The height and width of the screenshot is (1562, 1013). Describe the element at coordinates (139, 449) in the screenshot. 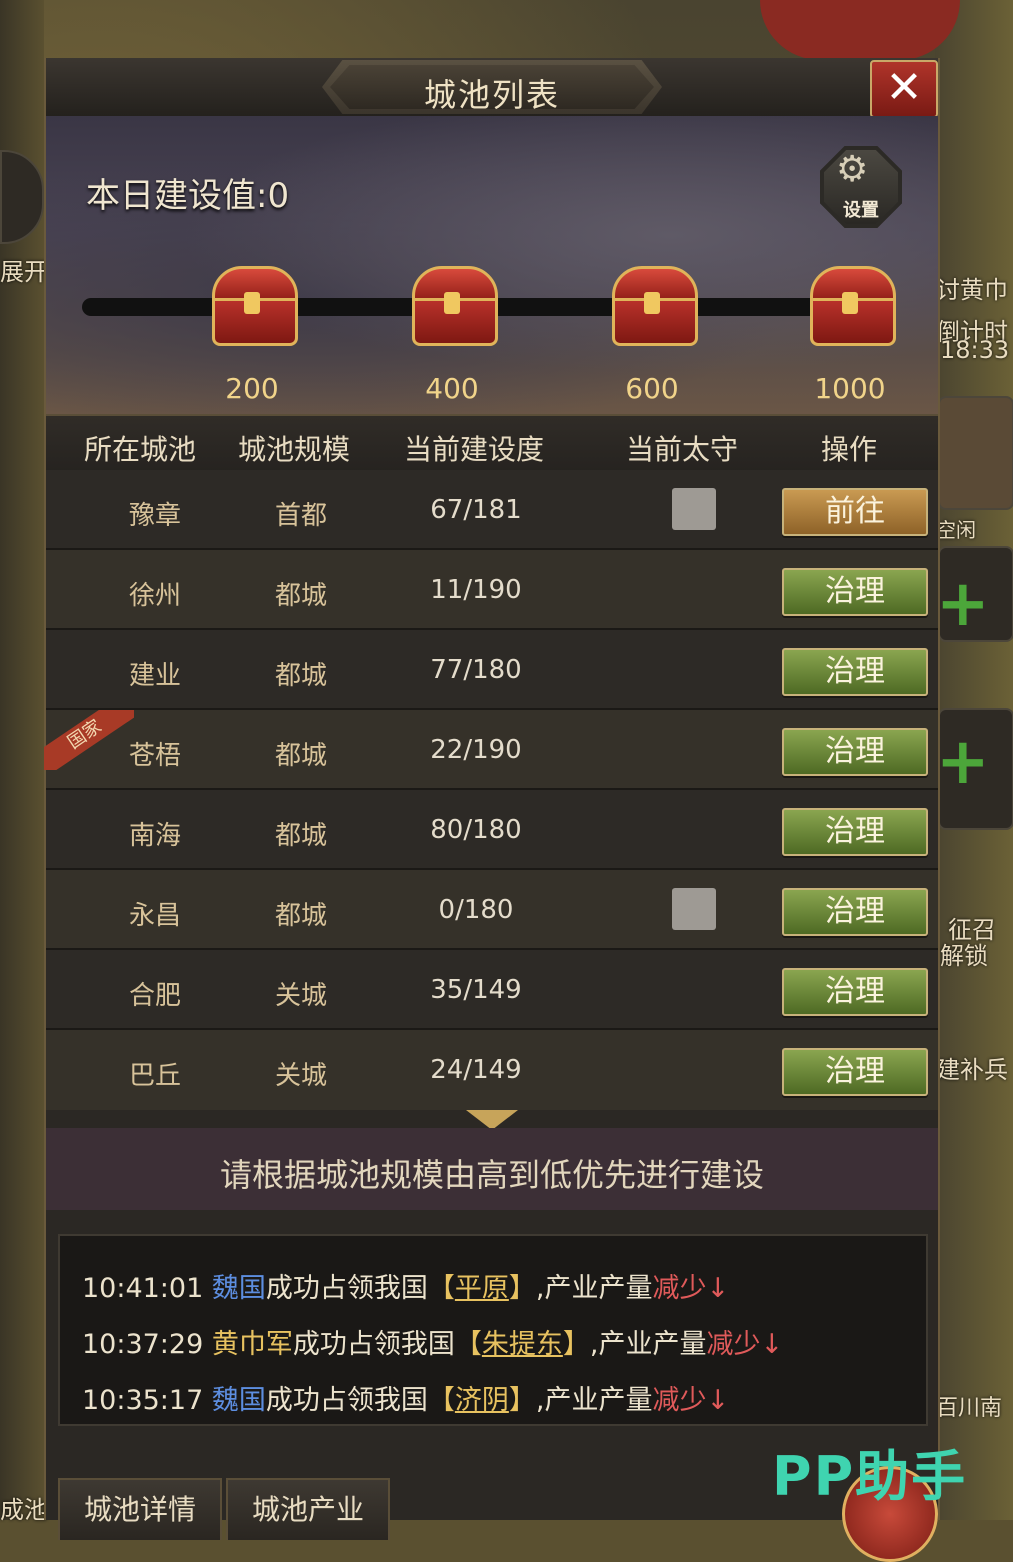

I see `header-city: 所在城池` at that location.